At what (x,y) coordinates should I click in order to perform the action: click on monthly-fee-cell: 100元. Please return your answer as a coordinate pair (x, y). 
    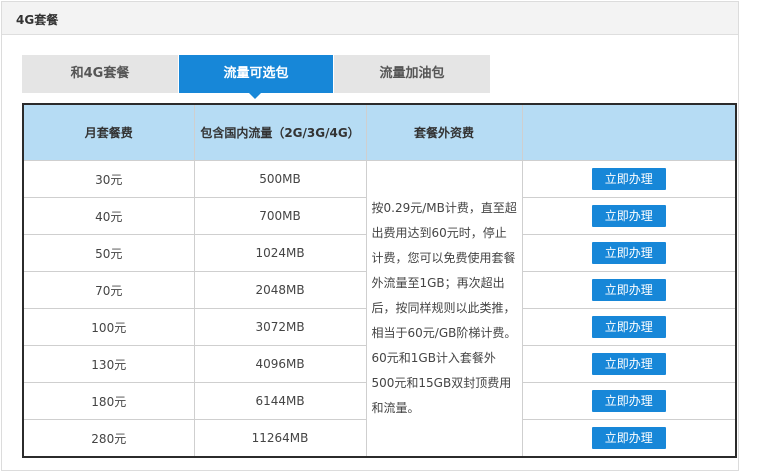
    Looking at the image, I should click on (108, 327).